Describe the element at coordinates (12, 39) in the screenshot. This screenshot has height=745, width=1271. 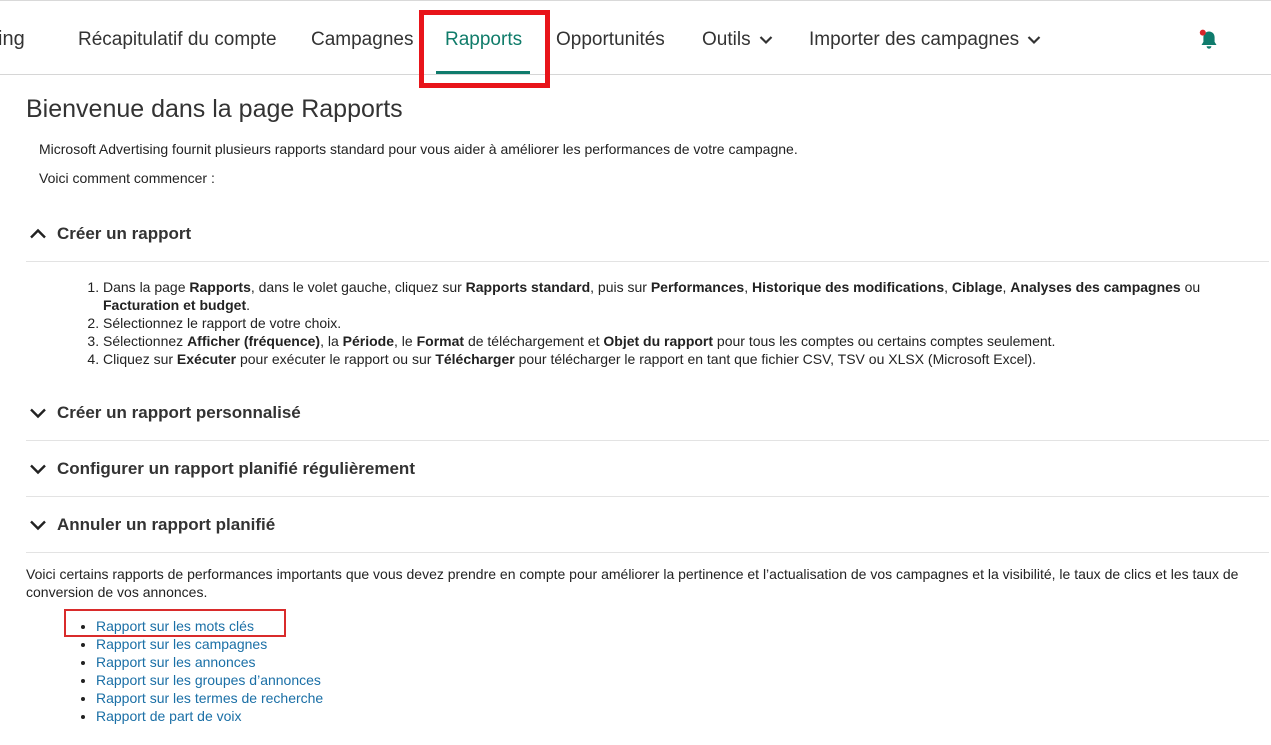
I see `brand-logo-text: ing` at that location.